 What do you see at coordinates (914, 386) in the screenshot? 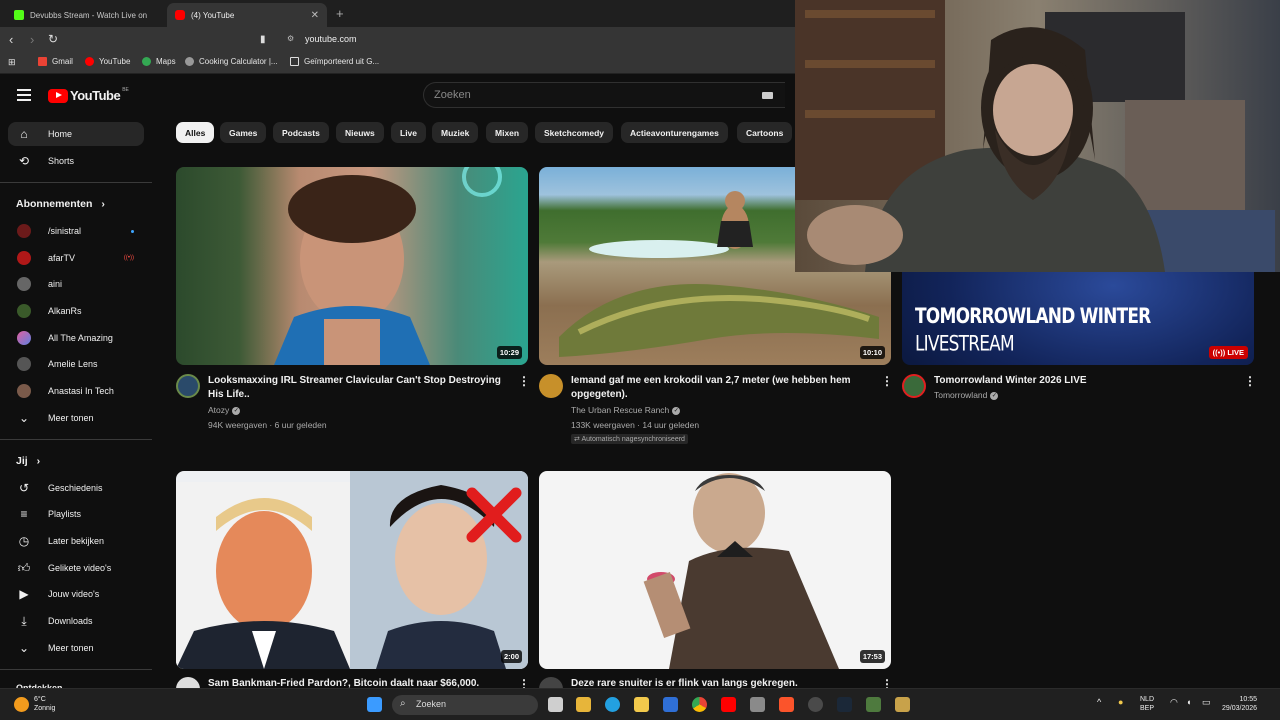
I see `channel-avatar-live` at bounding box center [914, 386].